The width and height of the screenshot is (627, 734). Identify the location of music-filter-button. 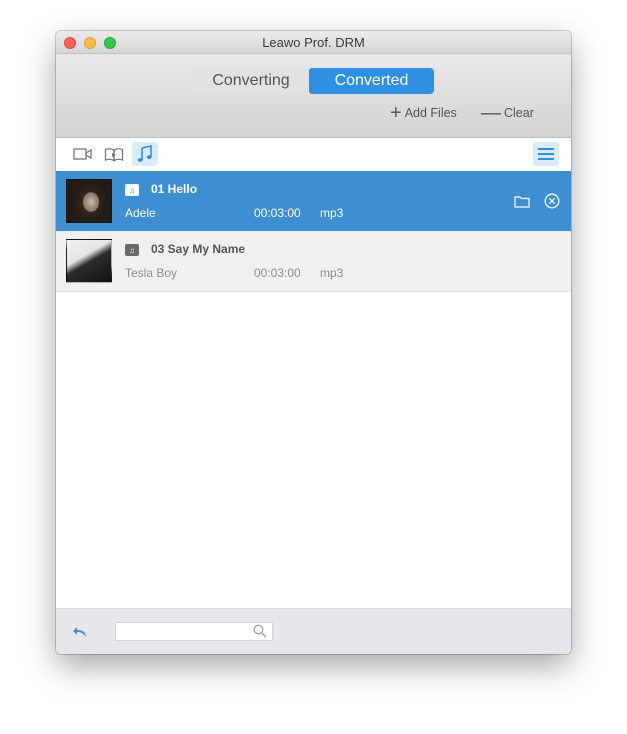
(145, 154).